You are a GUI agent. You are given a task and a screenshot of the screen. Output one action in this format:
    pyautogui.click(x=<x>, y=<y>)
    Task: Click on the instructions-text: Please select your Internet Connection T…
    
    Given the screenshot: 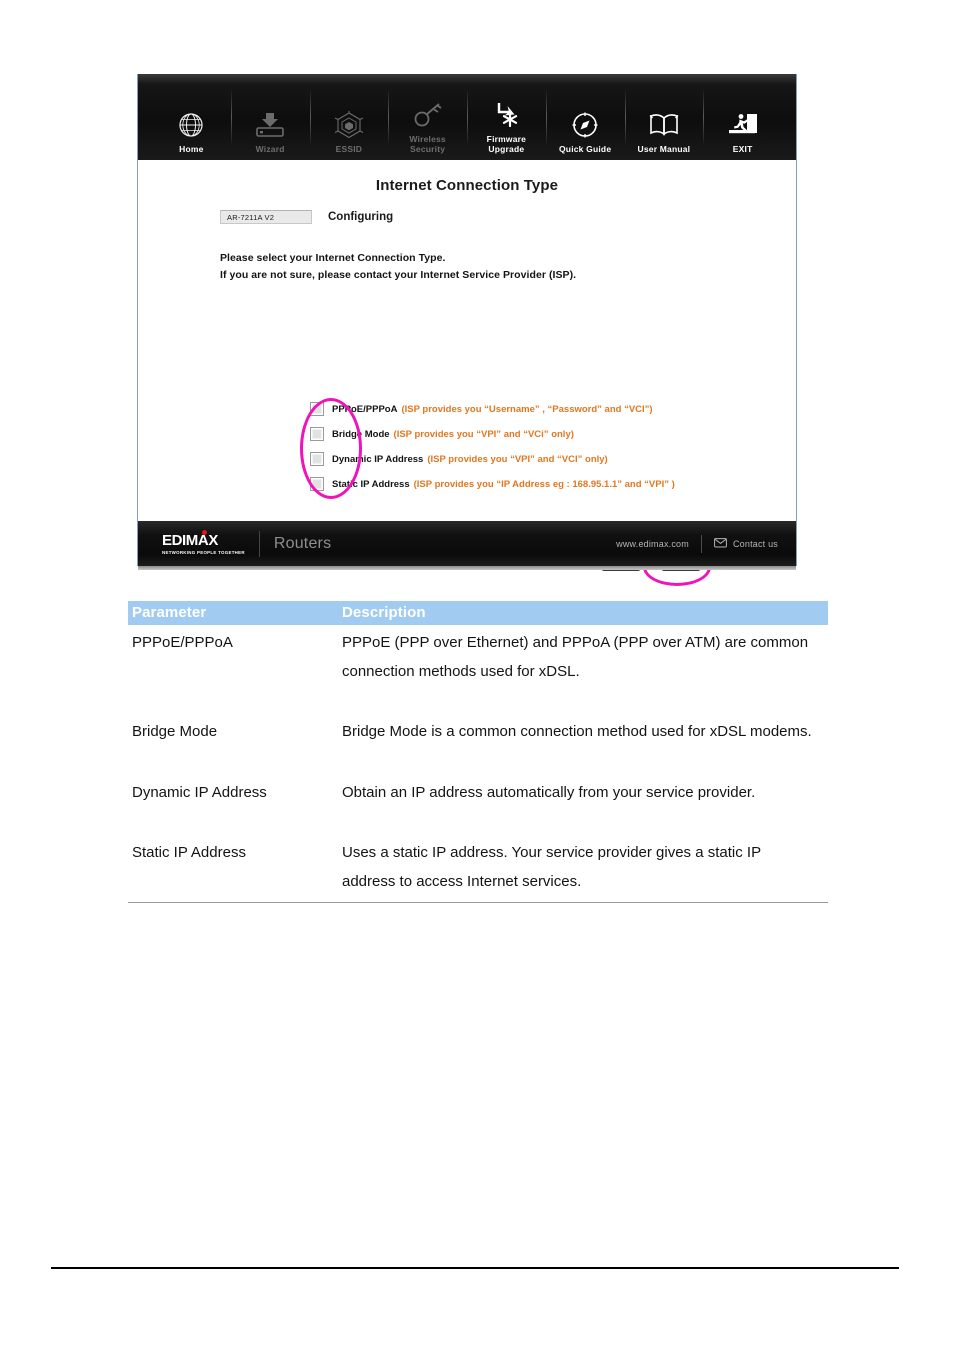 What is the action you would take?
    pyautogui.click(x=398, y=267)
    